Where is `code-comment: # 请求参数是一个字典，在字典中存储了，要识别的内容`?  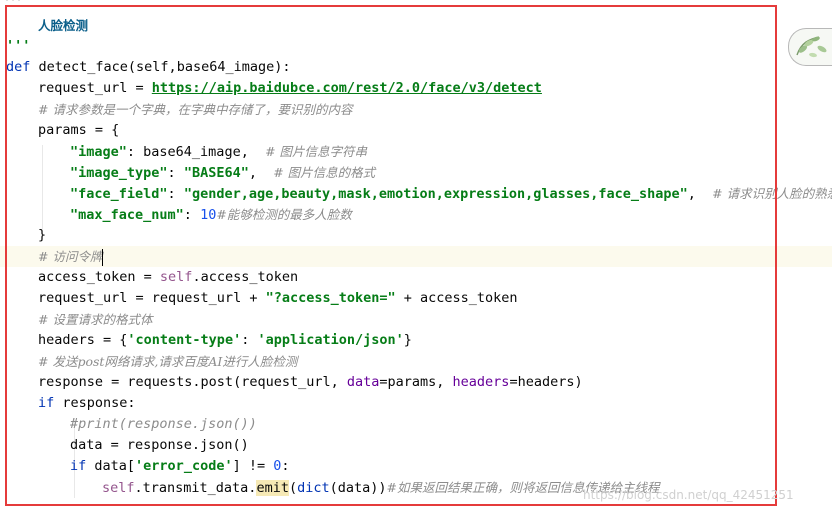
code-comment: # 请求参数是一个字典，在字典中存储了，要识别的内容 is located at coordinates (195, 109).